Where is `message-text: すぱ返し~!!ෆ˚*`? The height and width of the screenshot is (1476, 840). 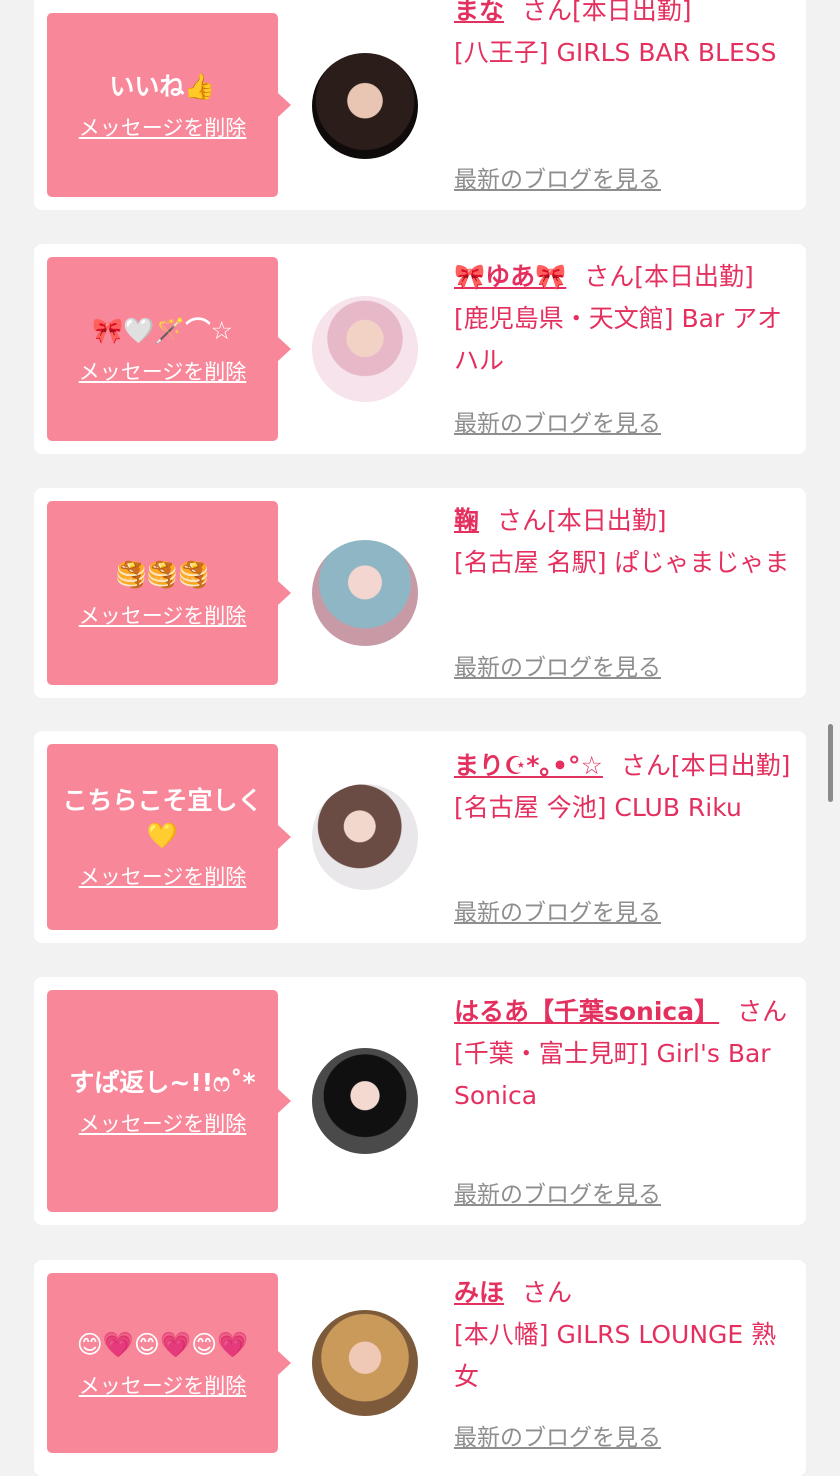 message-text: すぱ返し~!!ෆ˚* is located at coordinates (162, 1082).